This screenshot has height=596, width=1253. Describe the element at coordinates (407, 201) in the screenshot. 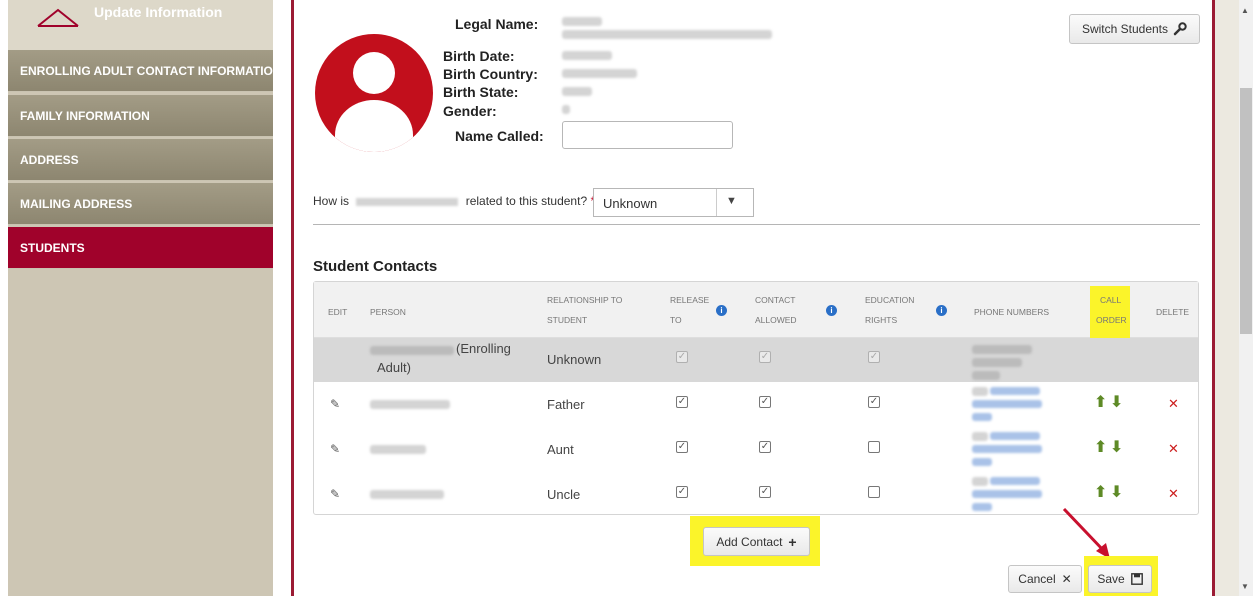

I see `adult-name-redacted` at that location.